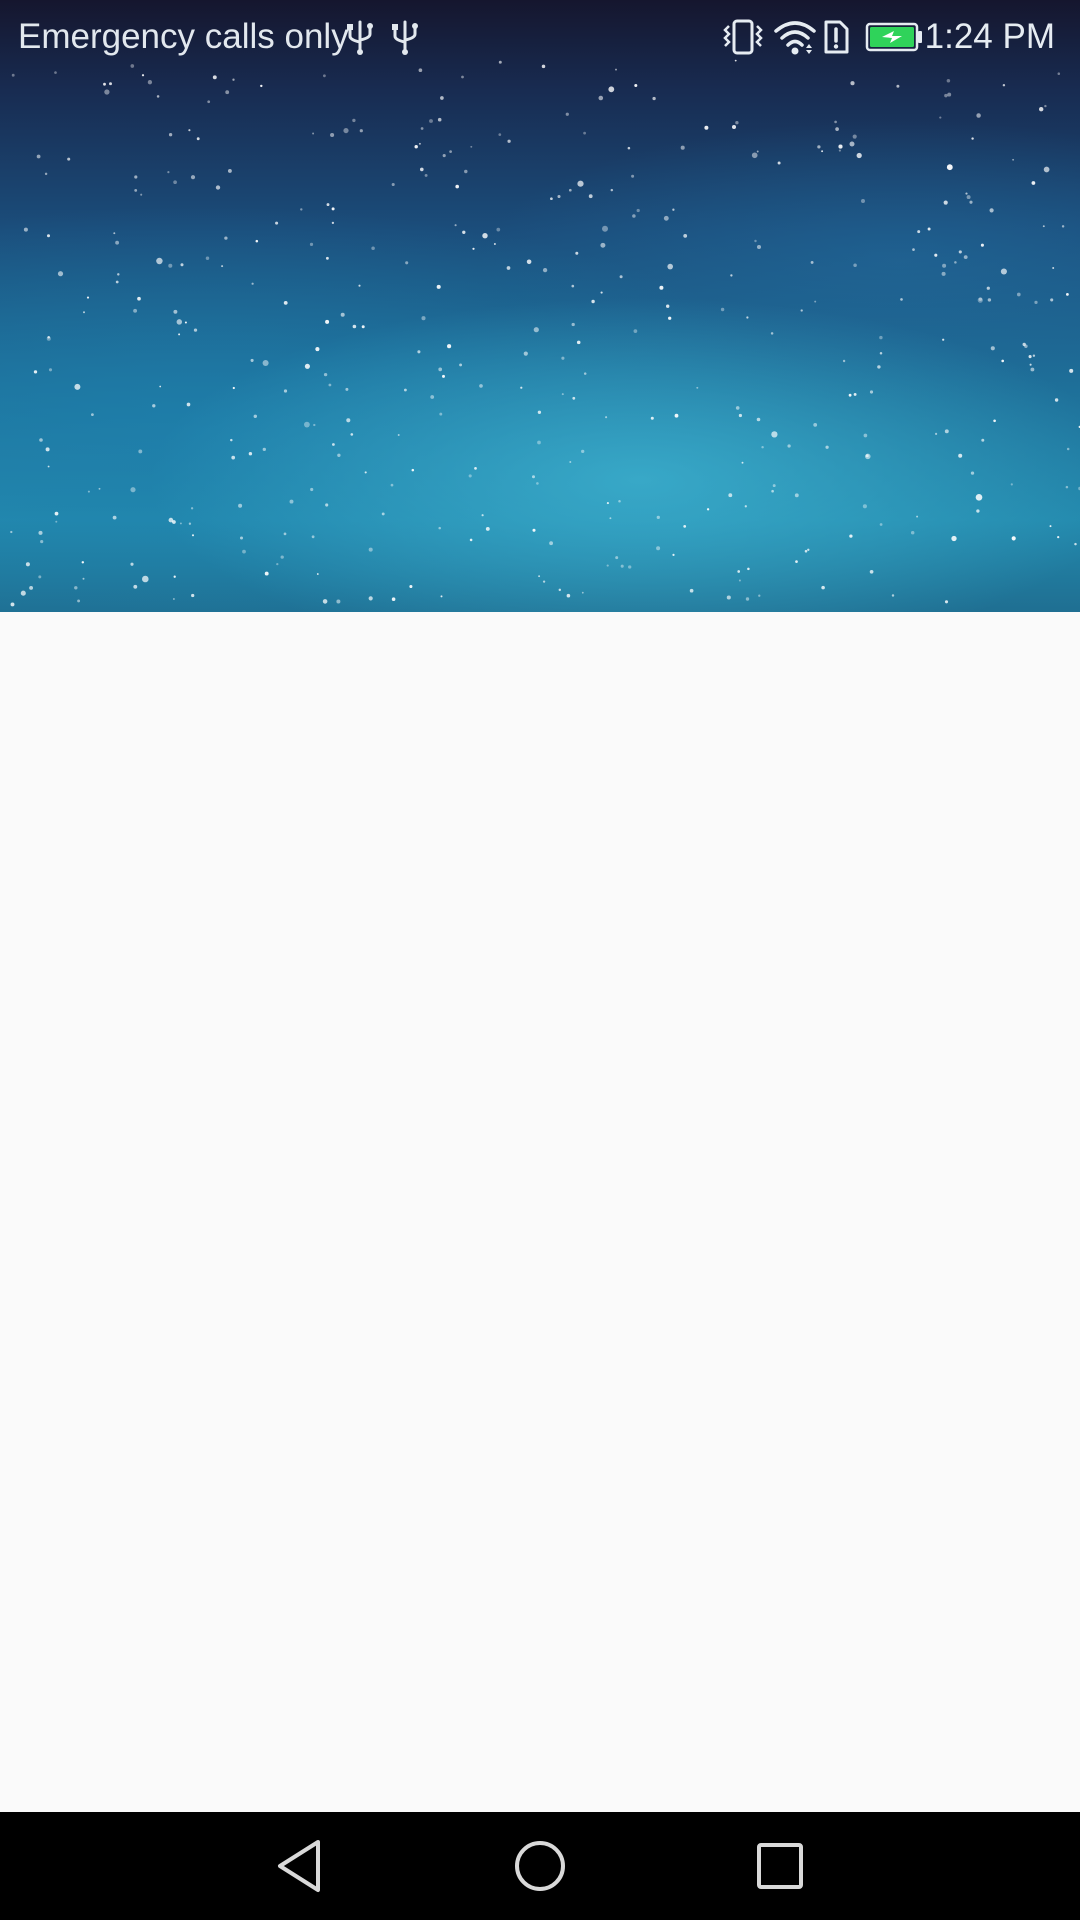 This screenshot has width=1080, height=1920. Describe the element at coordinates (893, 37) in the screenshot. I see `battery-charging-icon` at that location.